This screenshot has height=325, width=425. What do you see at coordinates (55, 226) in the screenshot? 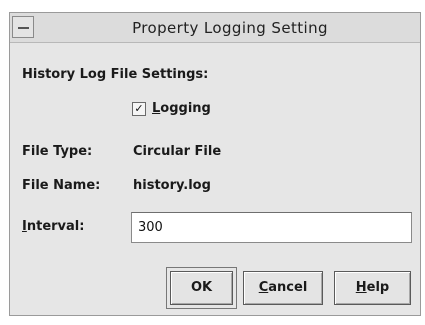
I see `interval-label-rest: nterval:` at bounding box center [55, 226].